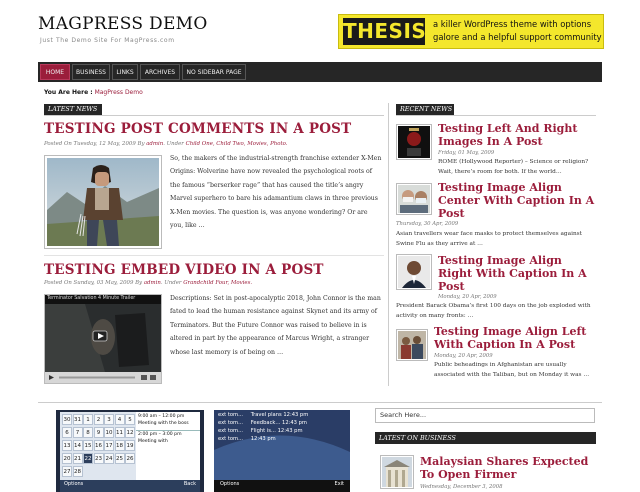 Image resolution: width=640 pixels, height=492 pixels. Describe the element at coordinates (67, 458) in the screenshot. I see `calendar-day-cell: 20` at that location.